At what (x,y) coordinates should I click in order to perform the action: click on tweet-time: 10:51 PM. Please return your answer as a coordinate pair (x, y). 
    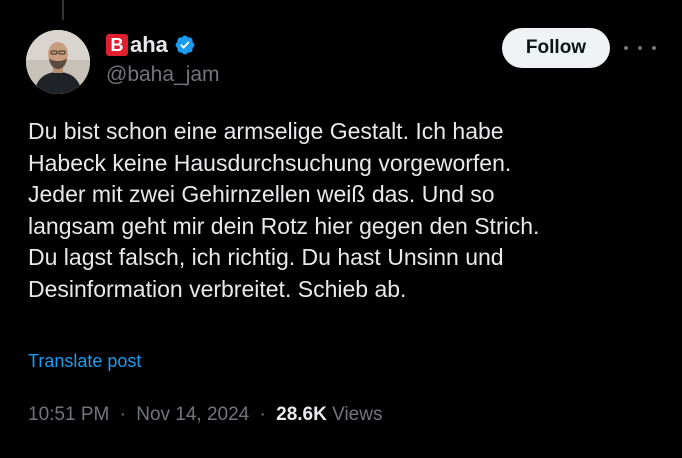
    Looking at the image, I should click on (68, 414).